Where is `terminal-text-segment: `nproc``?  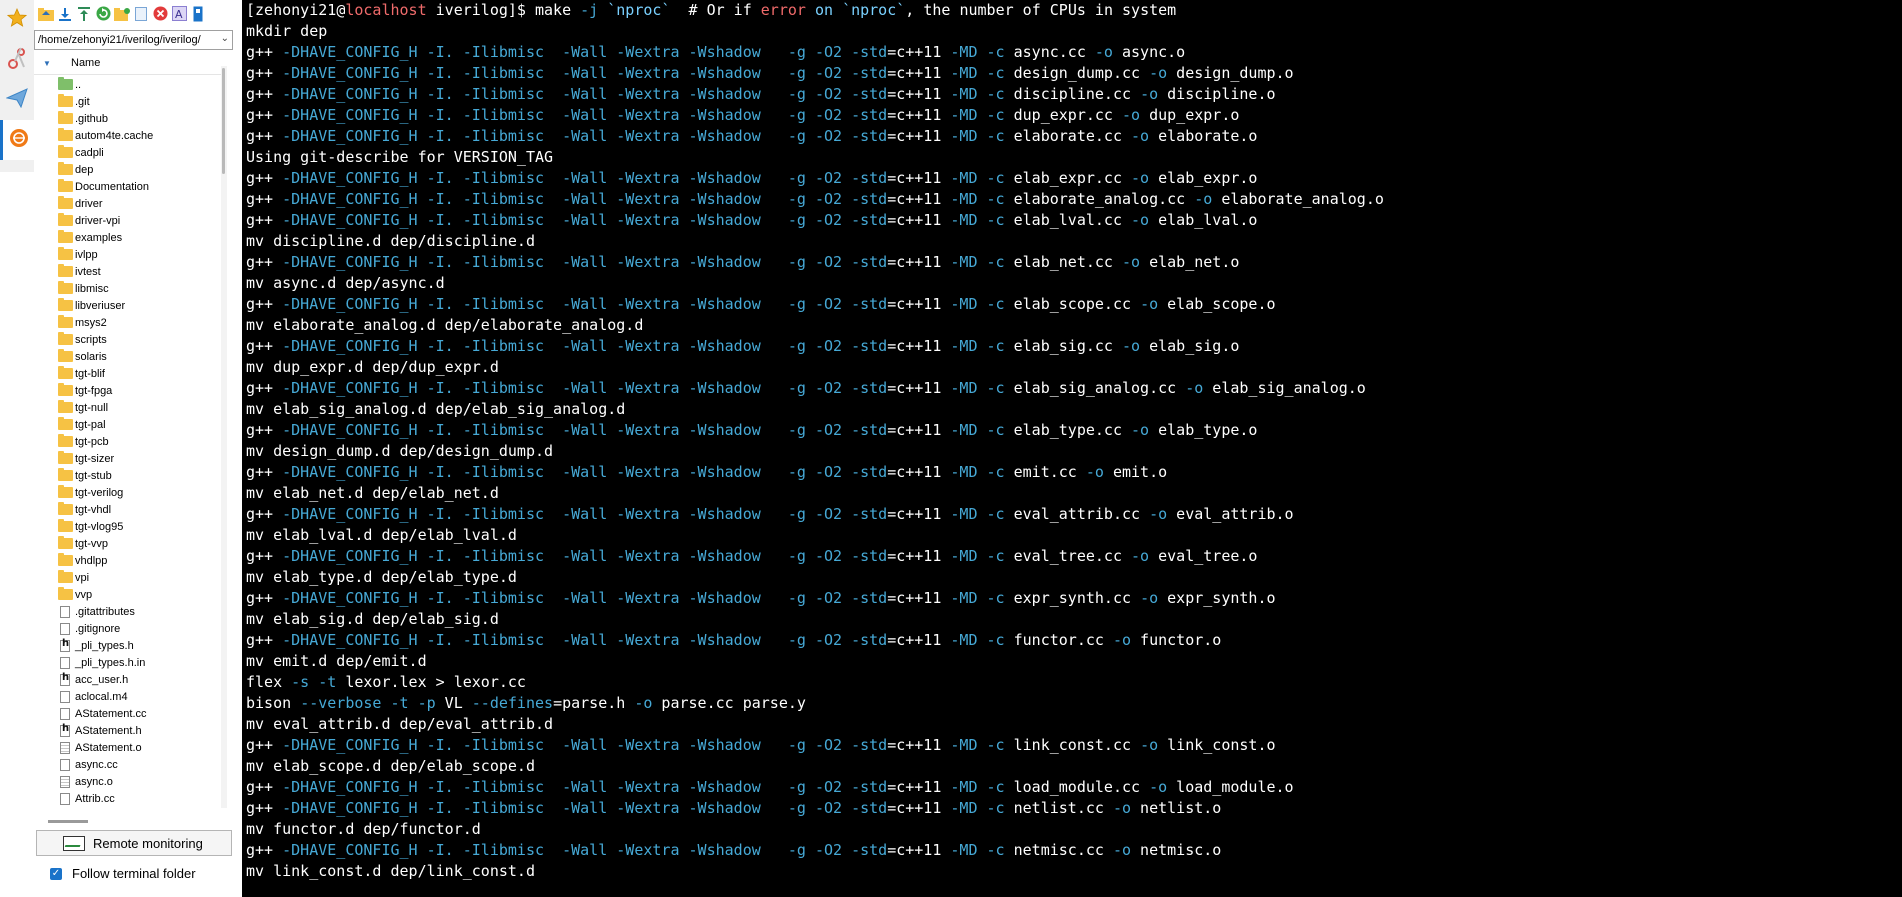 terminal-text-segment: `nproc` is located at coordinates (874, 10).